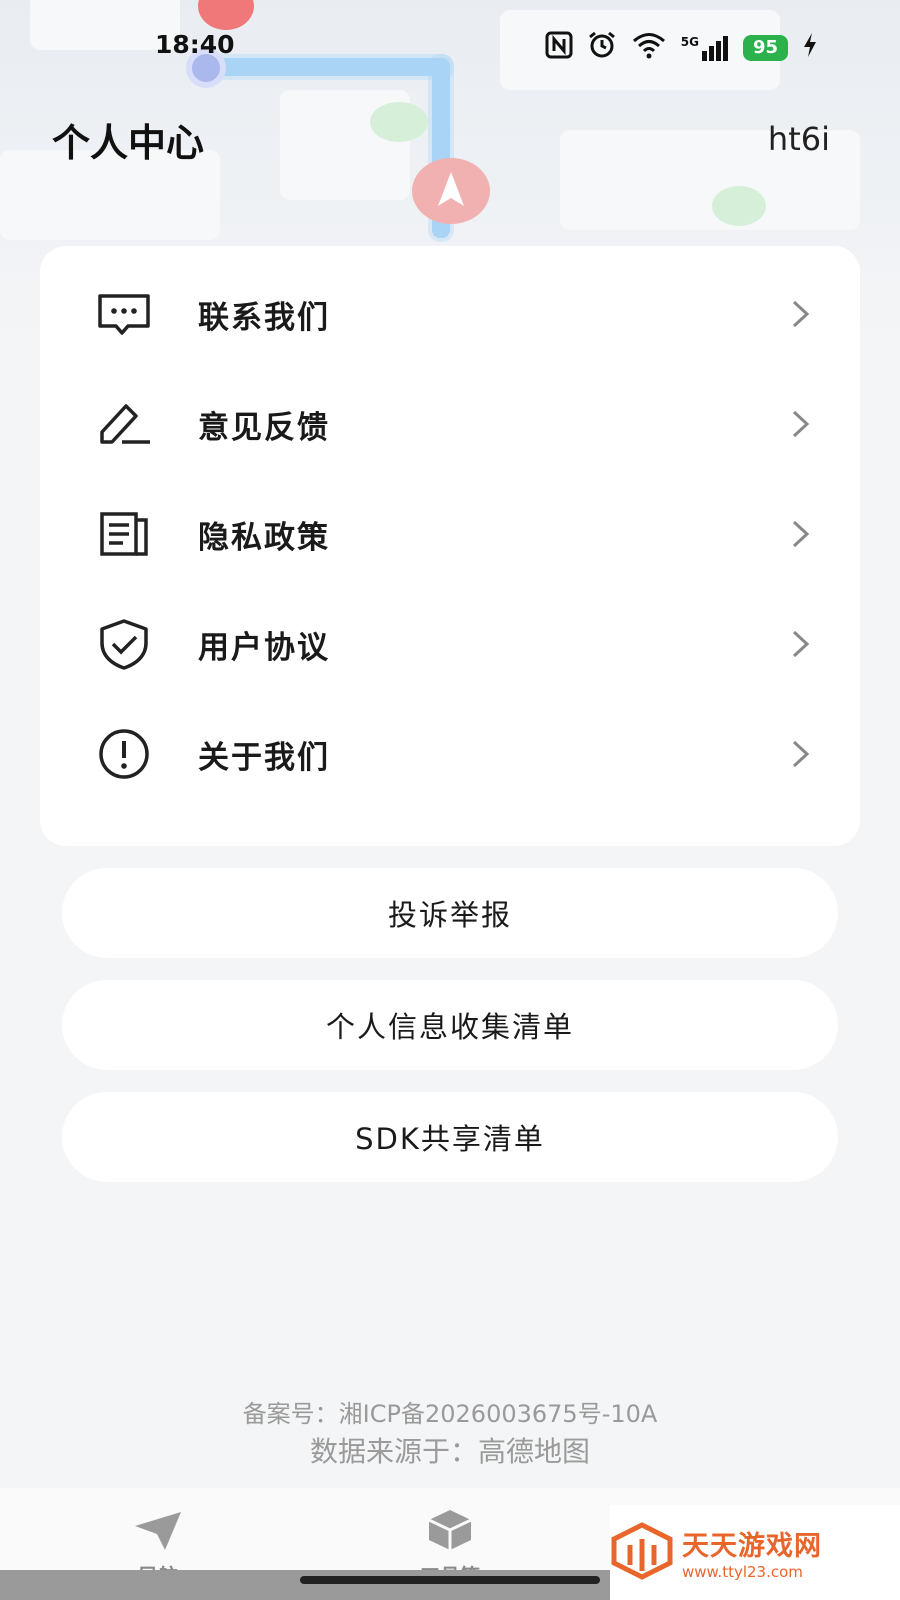  I want to click on info-icon, so click(124, 754).